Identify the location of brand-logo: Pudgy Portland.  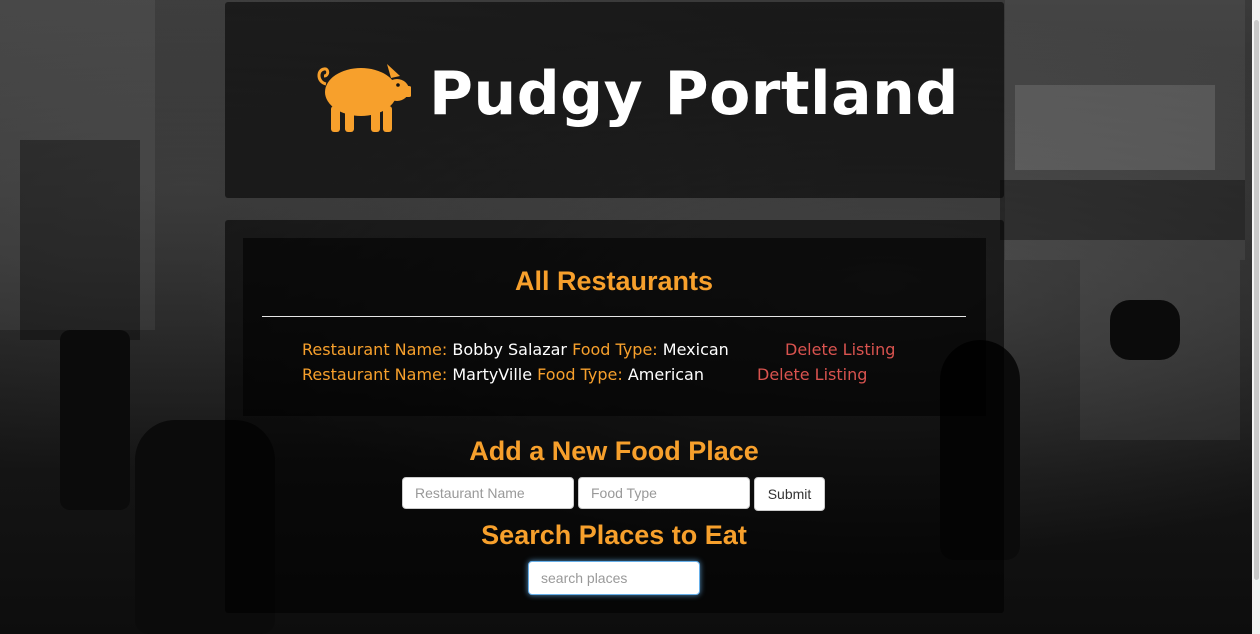
(637, 94).